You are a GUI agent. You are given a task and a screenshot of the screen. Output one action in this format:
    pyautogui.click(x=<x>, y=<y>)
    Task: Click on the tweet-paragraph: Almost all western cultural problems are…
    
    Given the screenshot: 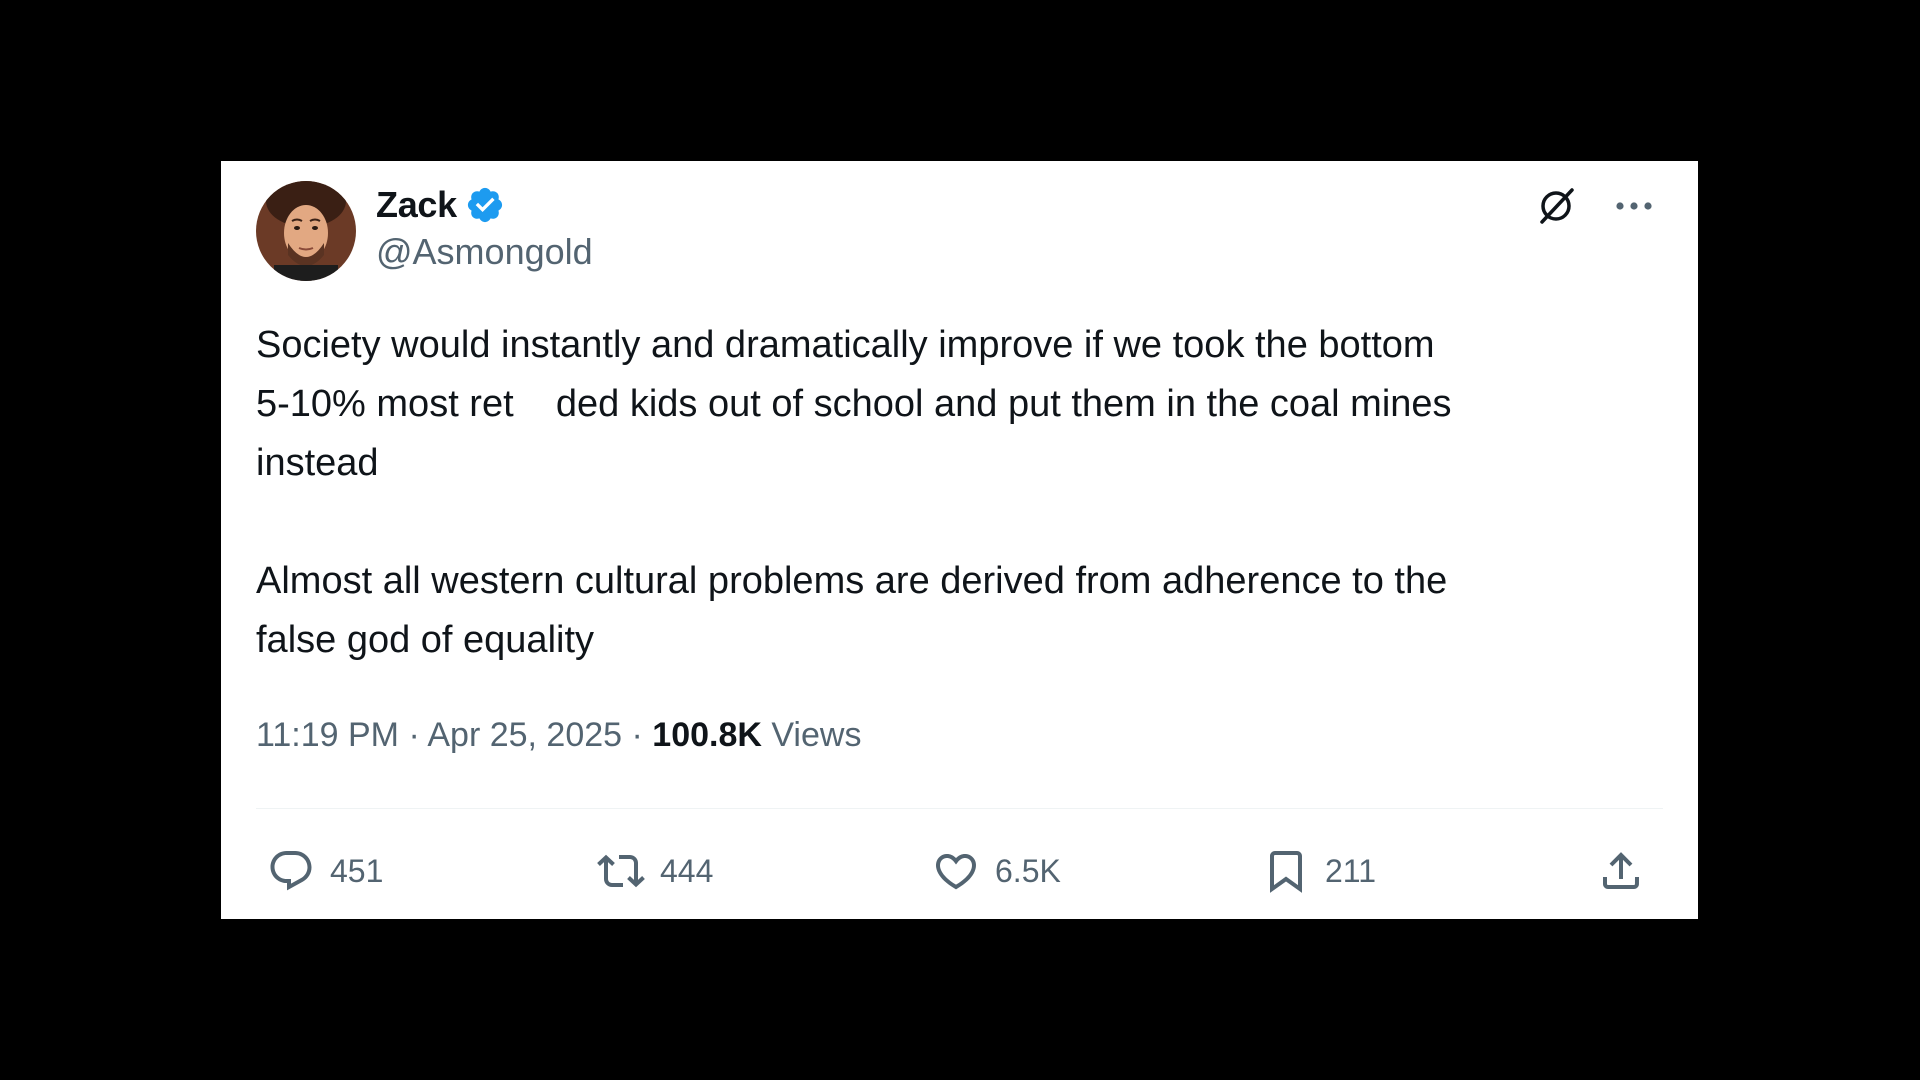 What is the action you would take?
    pyautogui.click(x=852, y=610)
    